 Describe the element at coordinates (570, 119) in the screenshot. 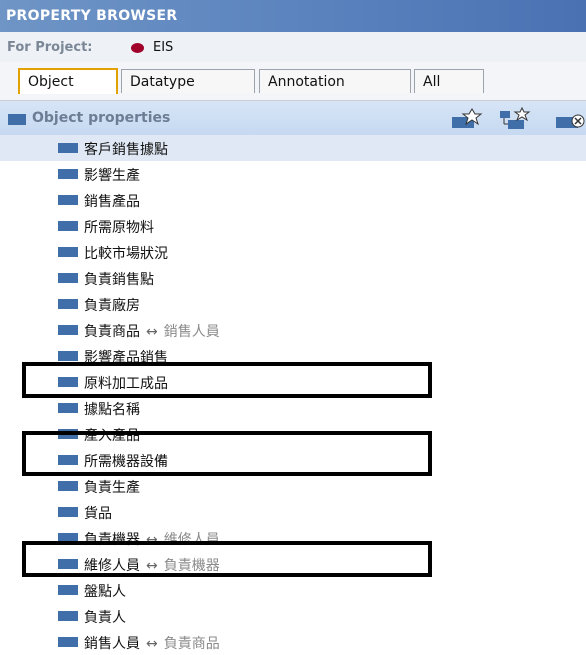

I see `delete-property-icon` at that location.